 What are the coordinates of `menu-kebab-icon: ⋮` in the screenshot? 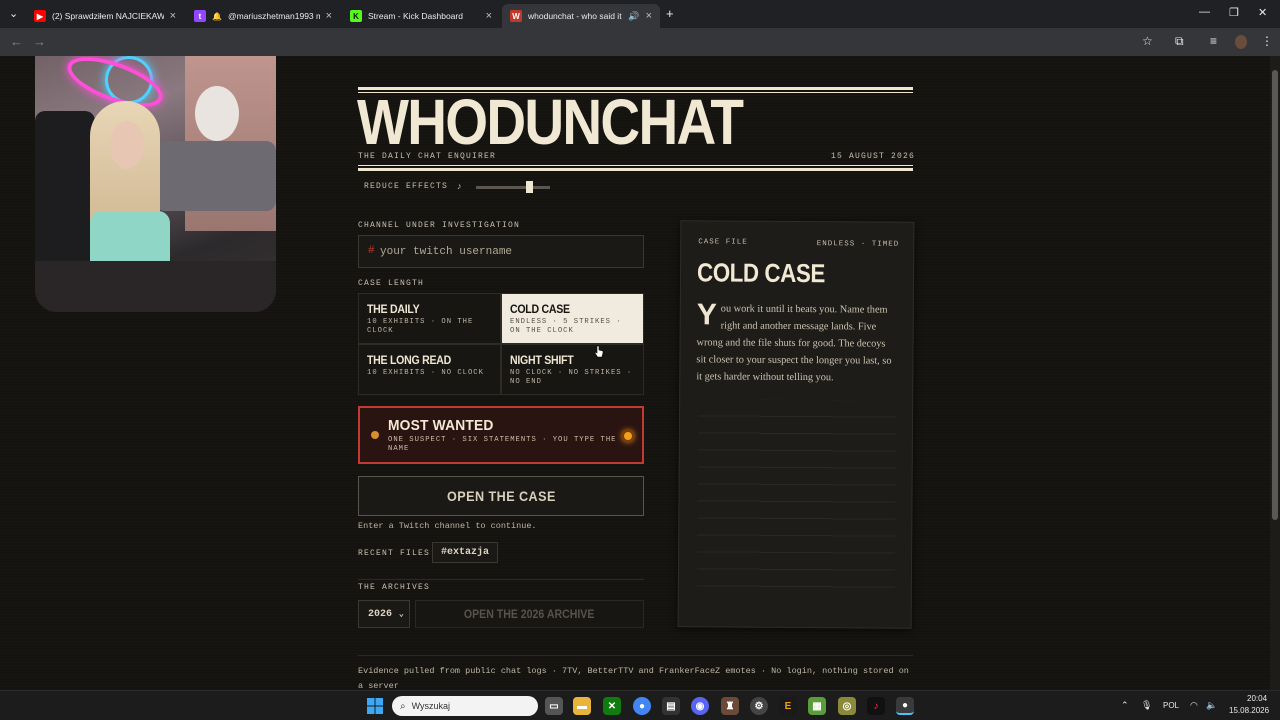 It's located at (1267, 41).